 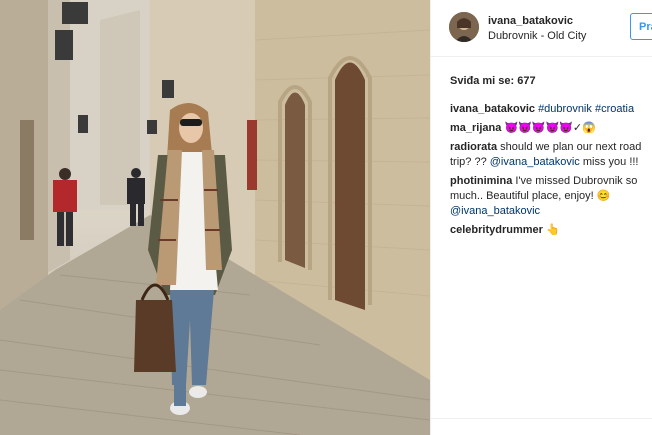 I want to click on comment-username: radiorata, so click(x=473, y=147).